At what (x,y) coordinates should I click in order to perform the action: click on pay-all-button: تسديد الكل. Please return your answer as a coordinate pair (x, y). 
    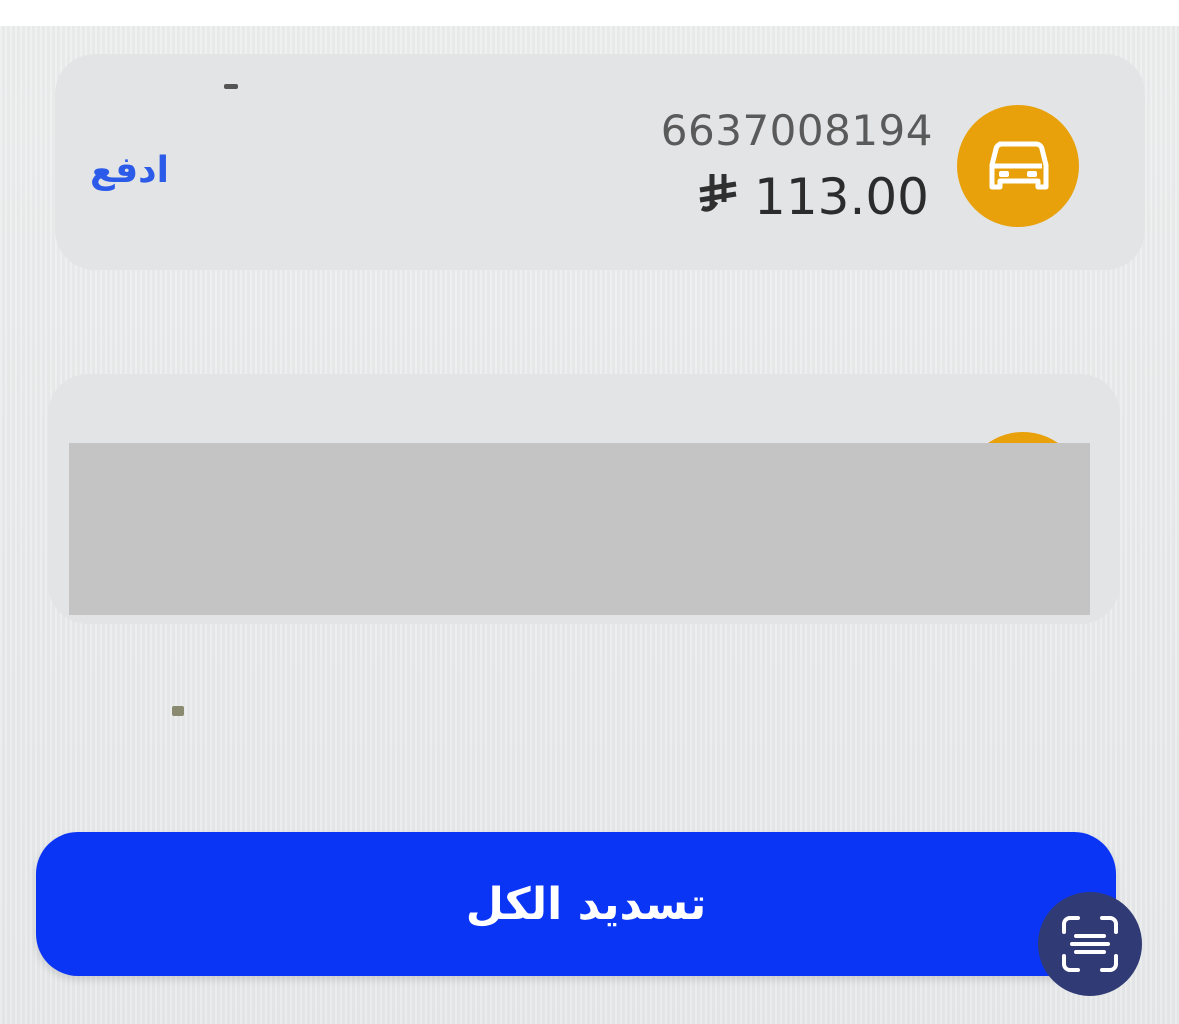
    Looking at the image, I should click on (576, 904).